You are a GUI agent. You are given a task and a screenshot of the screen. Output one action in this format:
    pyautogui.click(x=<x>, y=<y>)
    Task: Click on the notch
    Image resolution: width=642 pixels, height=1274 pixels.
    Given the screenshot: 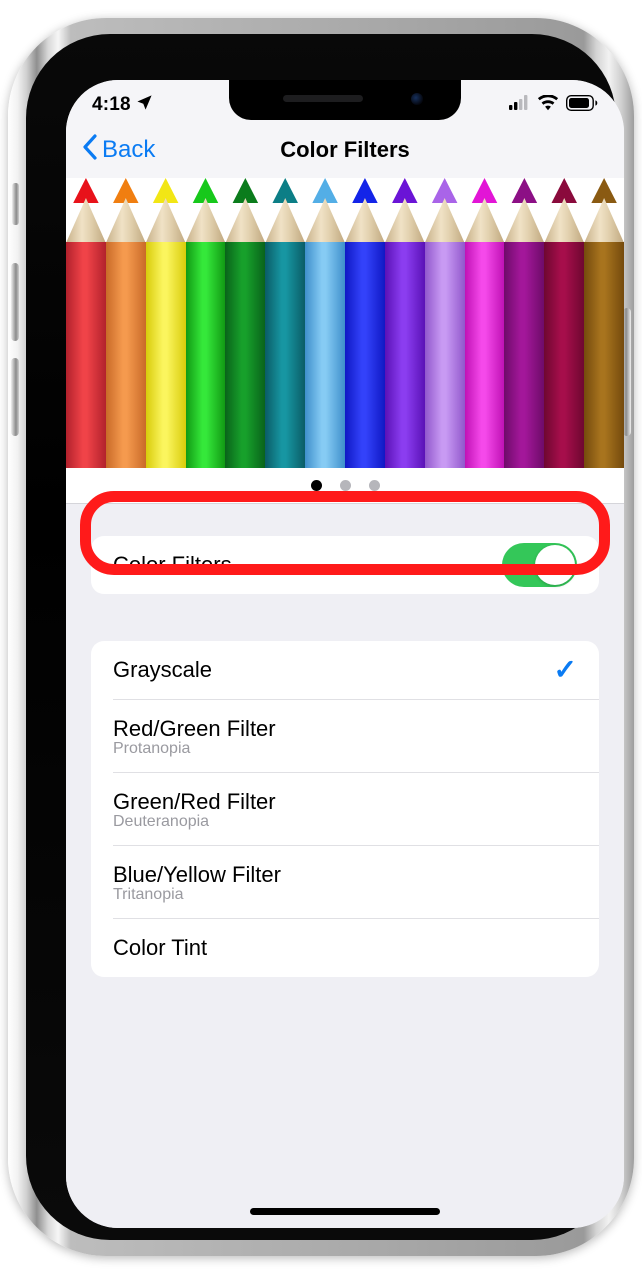 What is the action you would take?
    pyautogui.click(x=345, y=100)
    